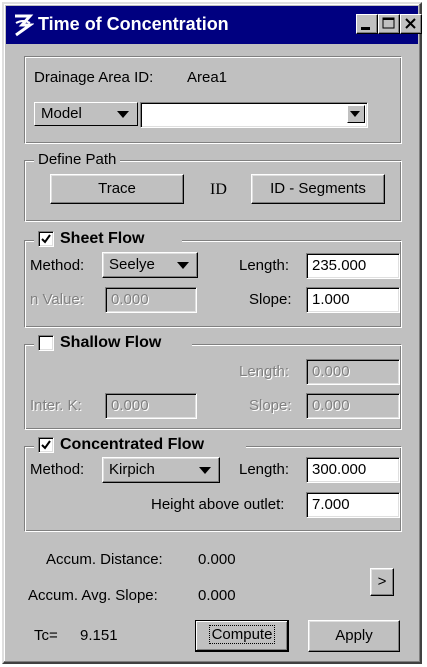 The height and width of the screenshot is (667, 427). What do you see at coordinates (264, 265) in the screenshot?
I see `sheet-length-label: Length:` at bounding box center [264, 265].